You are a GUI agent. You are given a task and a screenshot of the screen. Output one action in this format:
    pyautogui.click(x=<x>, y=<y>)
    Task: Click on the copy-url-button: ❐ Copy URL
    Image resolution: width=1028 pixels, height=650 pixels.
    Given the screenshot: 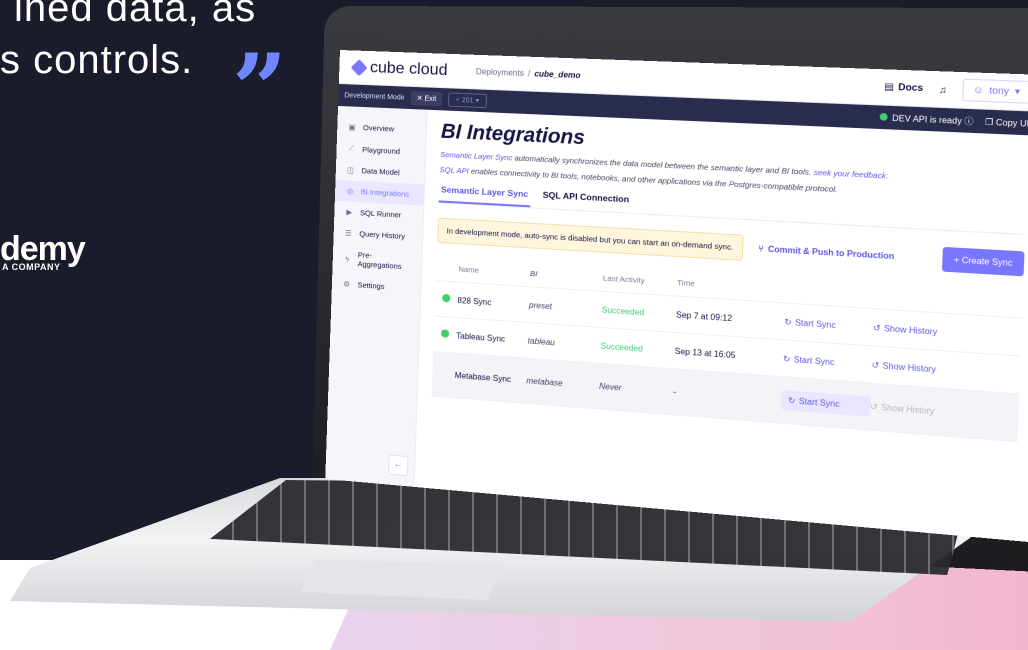 What is the action you would take?
    pyautogui.click(x=1006, y=123)
    